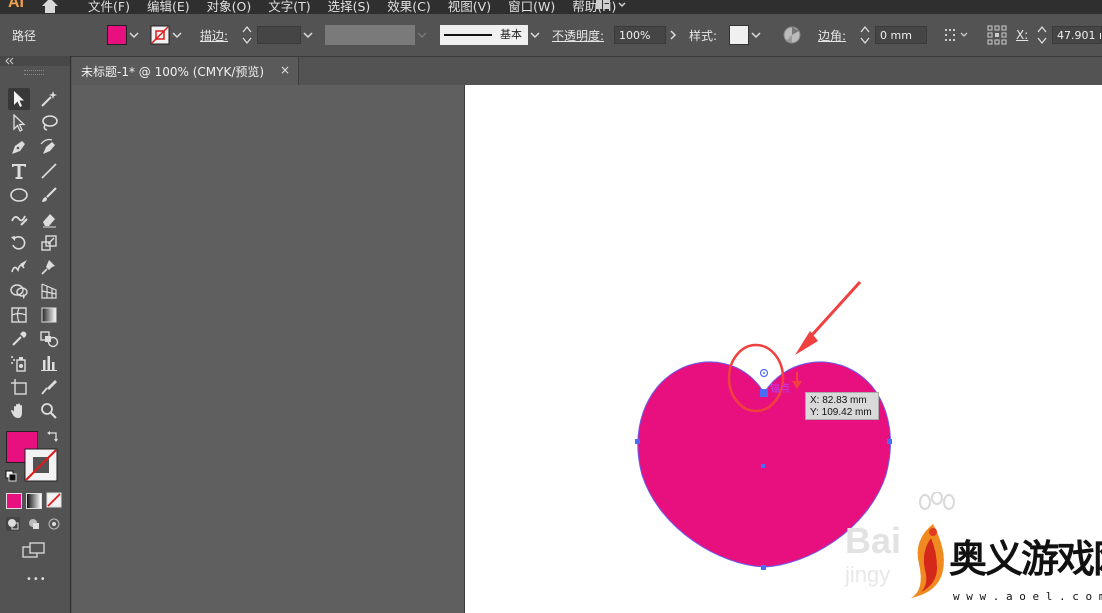 The image size is (1102, 613). What do you see at coordinates (19, 339) in the screenshot?
I see `eyedropper-tool` at bounding box center [19, 339].